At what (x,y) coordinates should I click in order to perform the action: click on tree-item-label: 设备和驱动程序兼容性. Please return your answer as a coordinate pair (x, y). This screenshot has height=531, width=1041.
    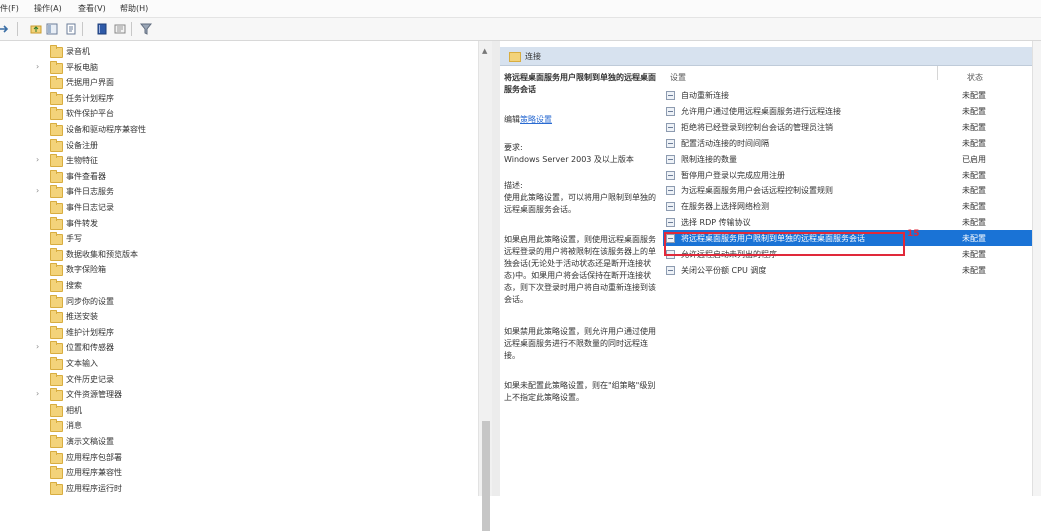
    Looking at the image, I should click on (106, 129).